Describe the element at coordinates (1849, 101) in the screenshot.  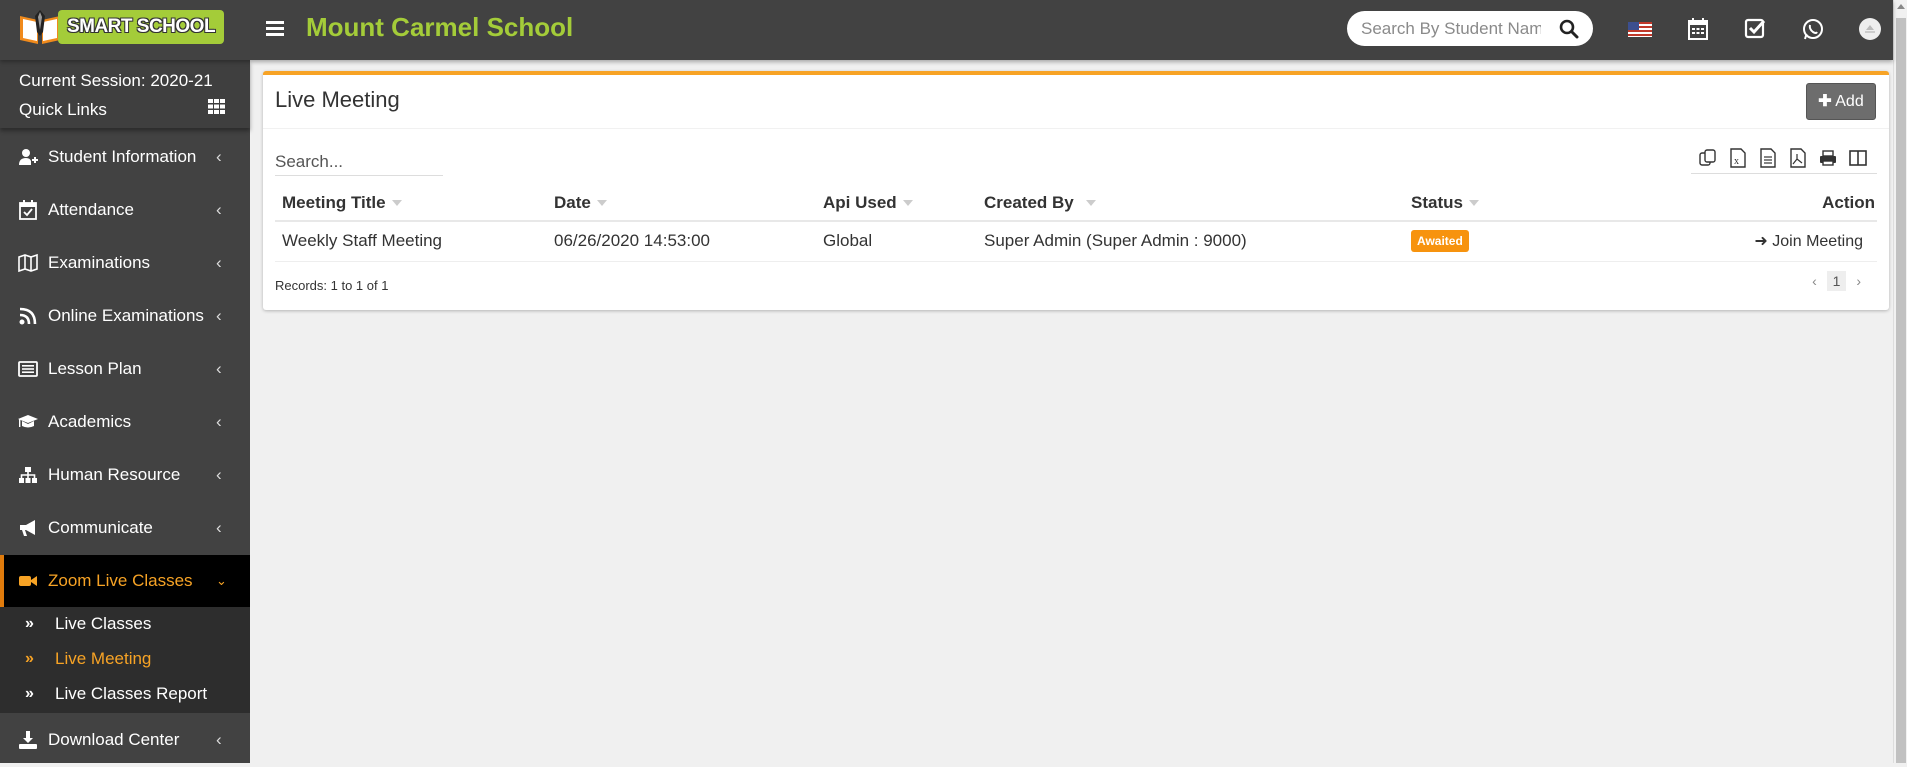
I see `add-label: Add` at that location.